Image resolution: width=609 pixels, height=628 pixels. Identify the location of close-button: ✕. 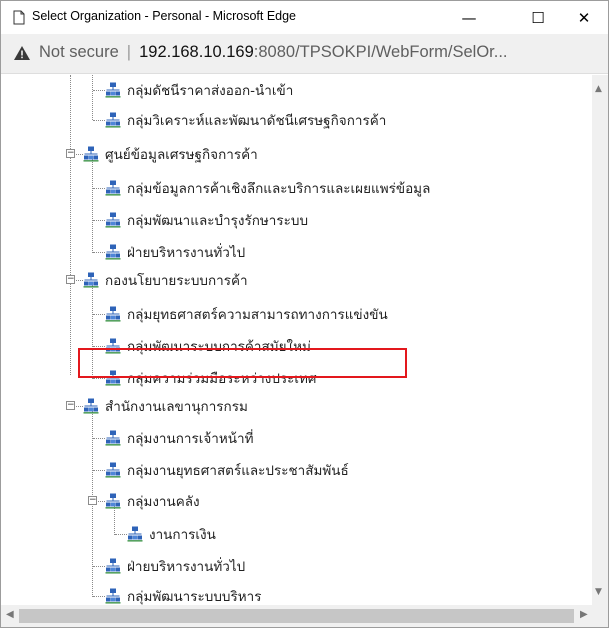
(584, 17).